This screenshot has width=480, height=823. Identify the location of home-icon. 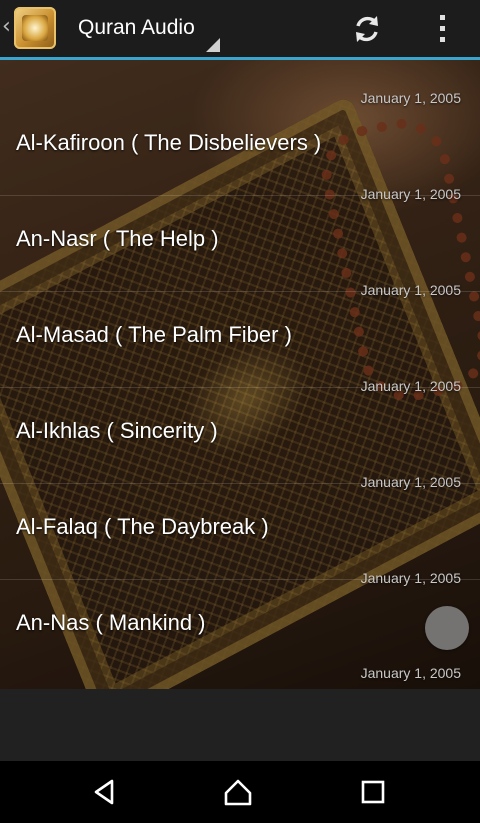
(238, 792).